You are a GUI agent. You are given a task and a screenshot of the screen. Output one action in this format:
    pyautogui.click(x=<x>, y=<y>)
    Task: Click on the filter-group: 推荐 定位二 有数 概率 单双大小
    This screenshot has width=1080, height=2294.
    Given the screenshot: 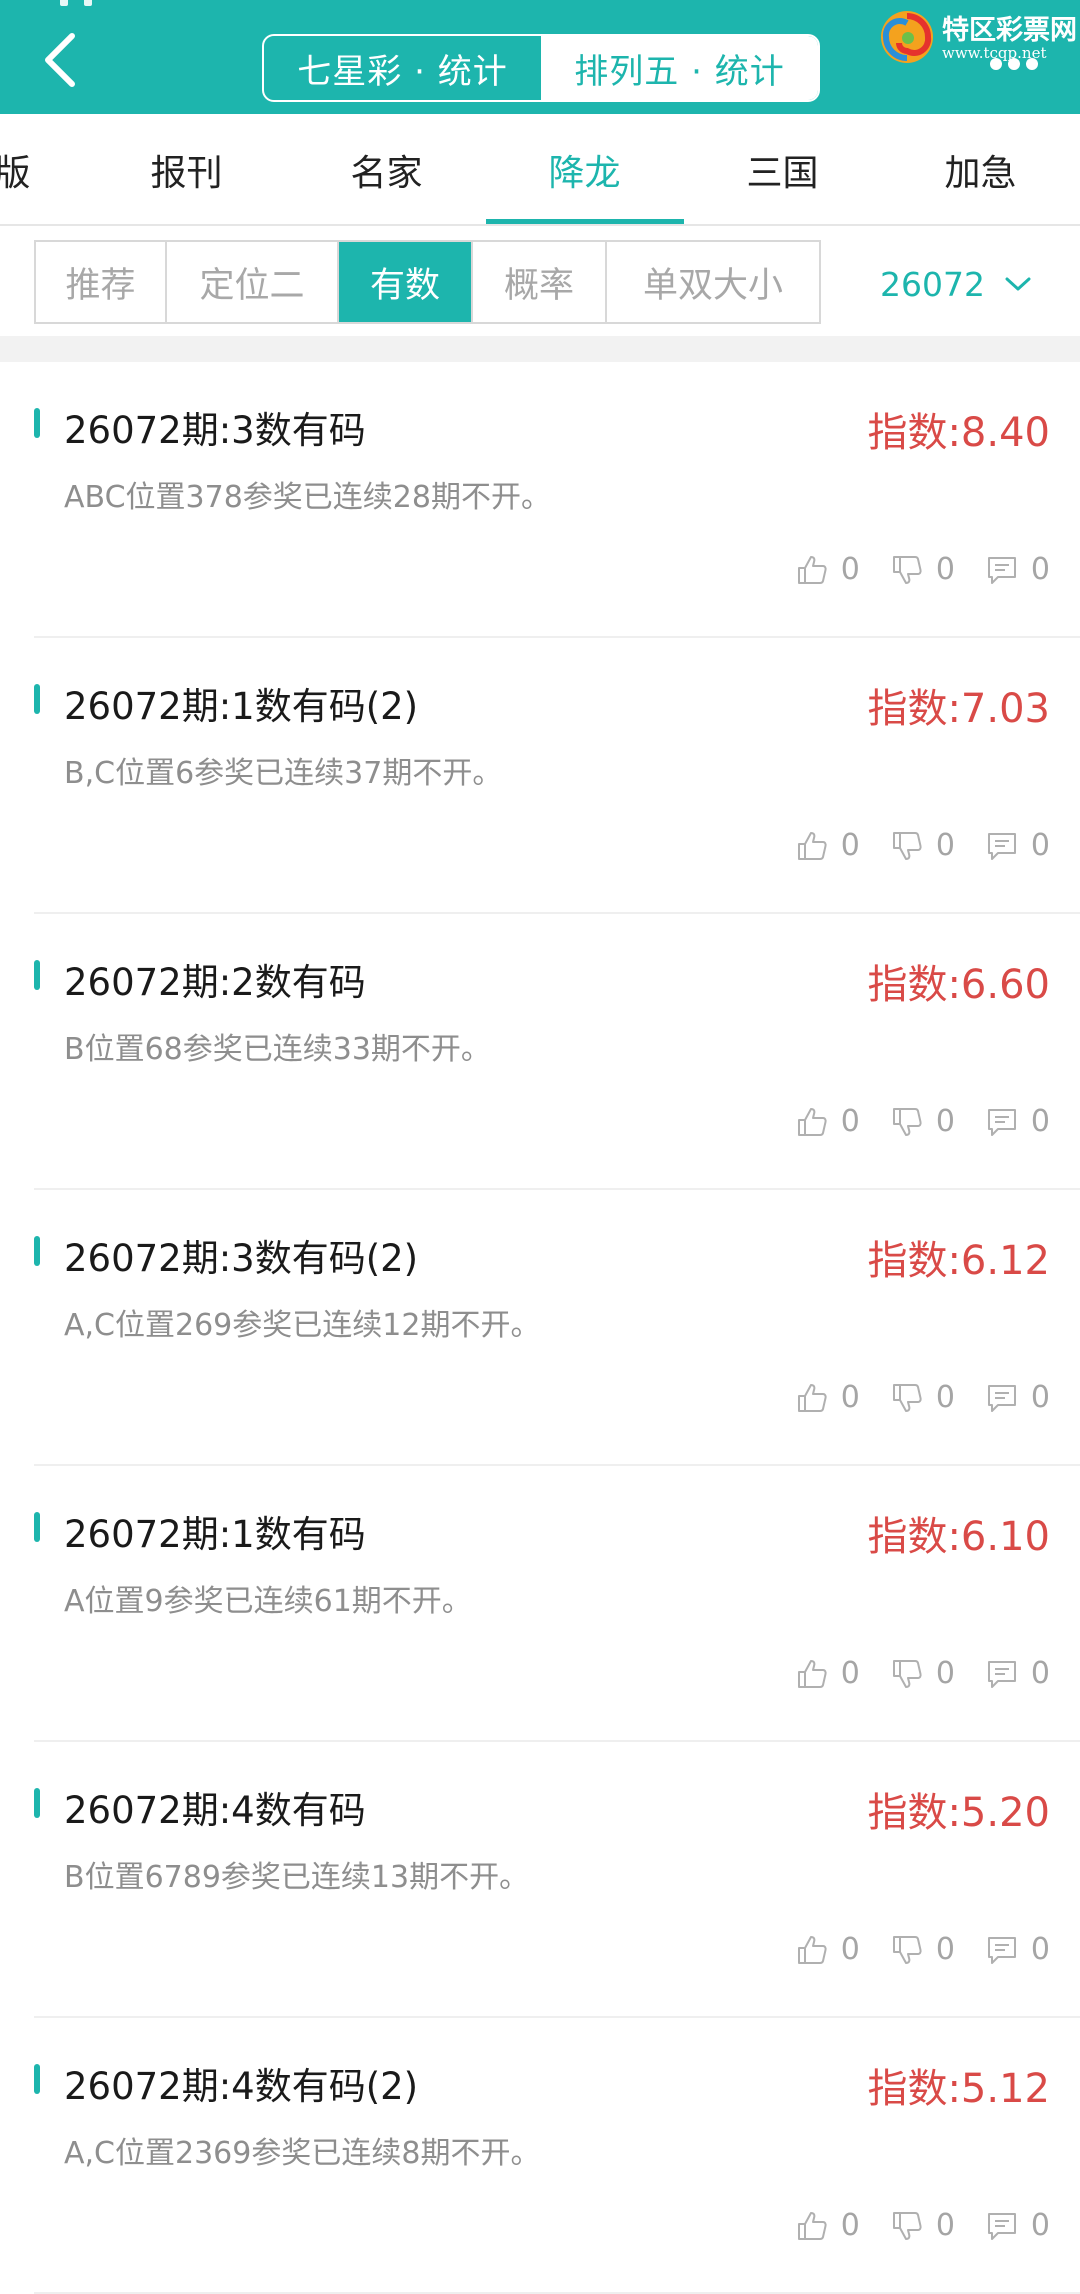 What is the action you would take?
    pyautogui.click(x=427, y=282)
    